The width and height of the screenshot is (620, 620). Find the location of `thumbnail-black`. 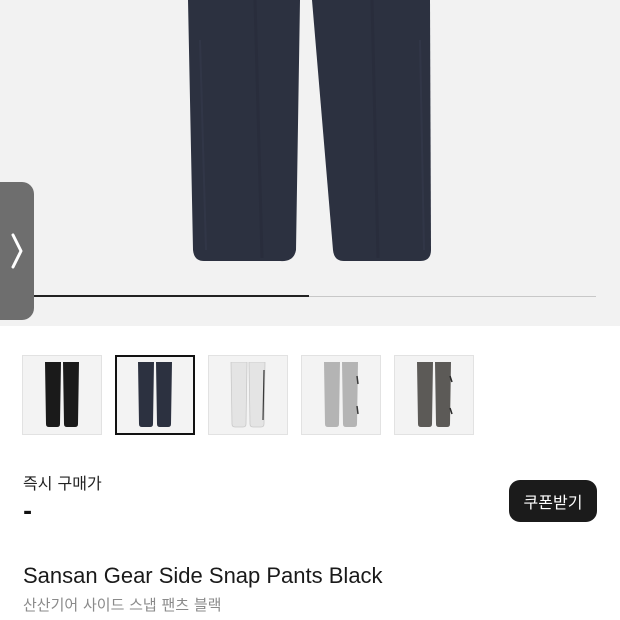

thumbnail-black is located at coordinates (62, 395).